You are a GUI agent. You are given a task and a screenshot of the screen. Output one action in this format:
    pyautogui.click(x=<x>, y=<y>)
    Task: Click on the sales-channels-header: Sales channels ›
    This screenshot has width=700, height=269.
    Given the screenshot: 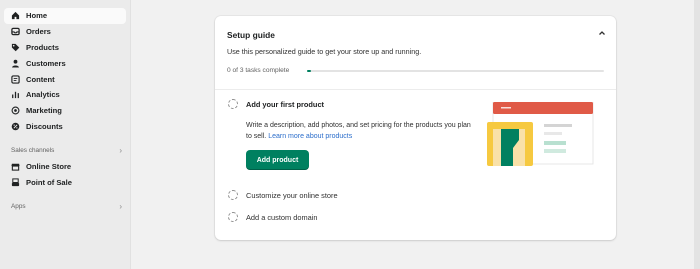 What is the action you would take?
    pyautogui.click(x=66, y=150)
    